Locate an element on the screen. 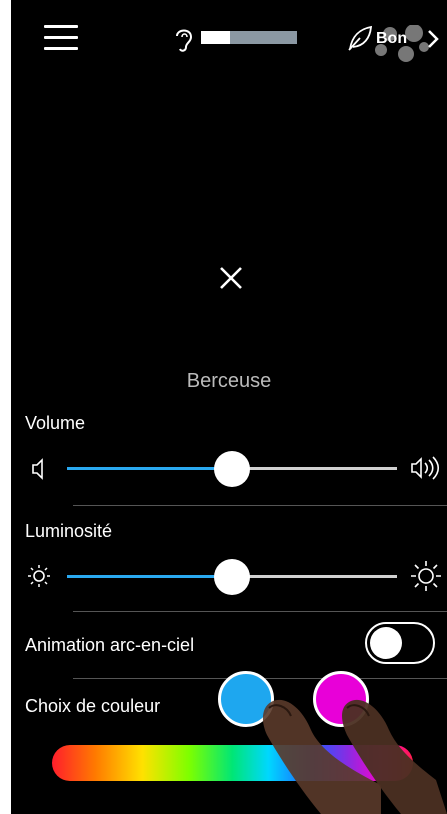  brightness-label: Luminosité is located at coordinates (69, 531).